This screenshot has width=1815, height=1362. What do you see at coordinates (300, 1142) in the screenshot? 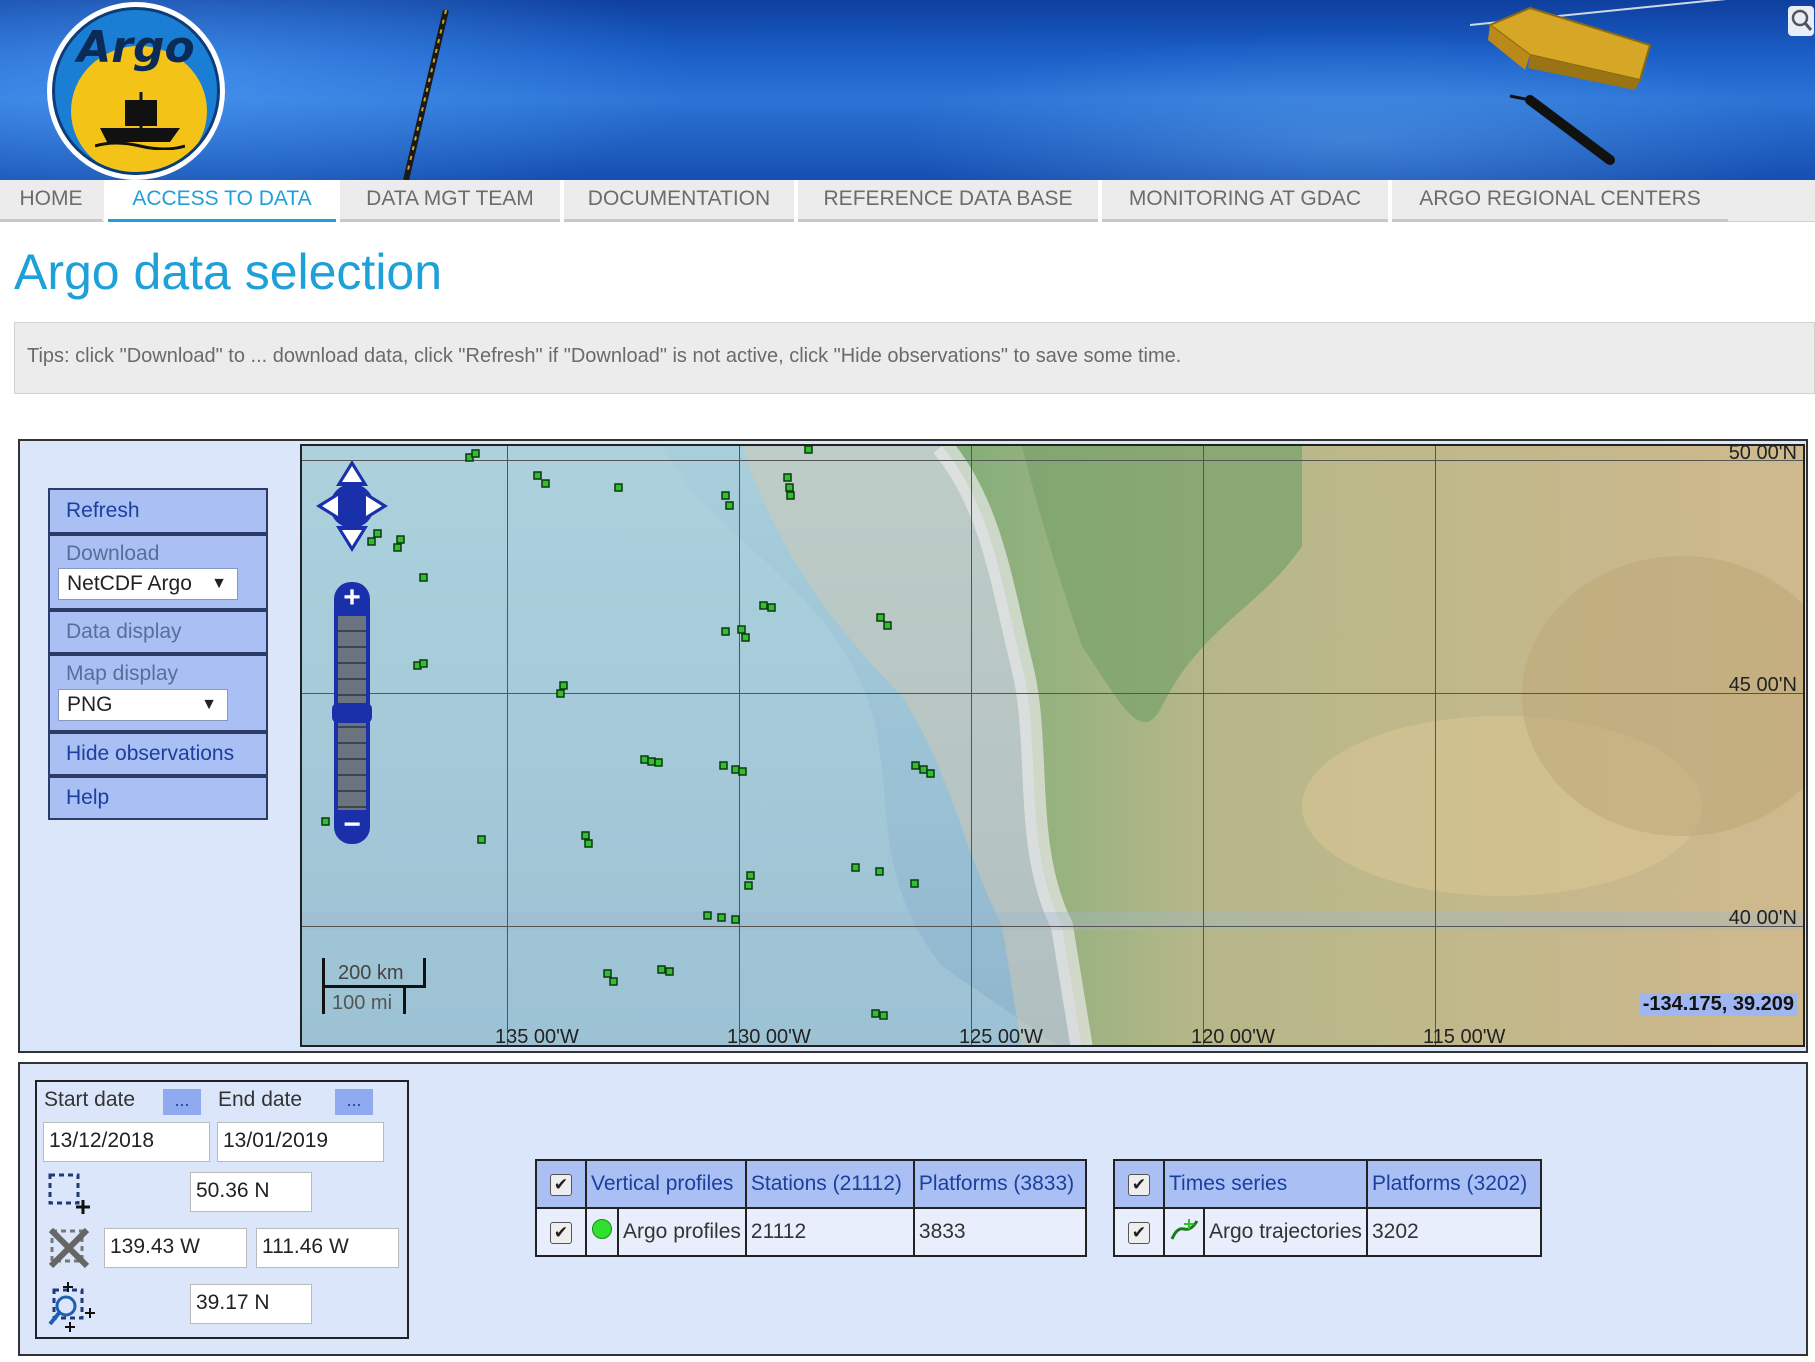
I see `end-date-input: 13/01/2019` at bounding box center [300, 1142].